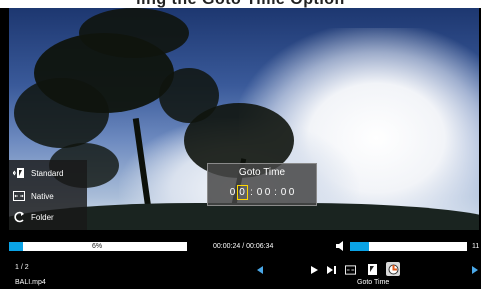 This screenshot has width=481, height=289. What do you see at coordinates (341, 246) in the screenshot?
I see `volume-icon` at bounding box center [341, 246].